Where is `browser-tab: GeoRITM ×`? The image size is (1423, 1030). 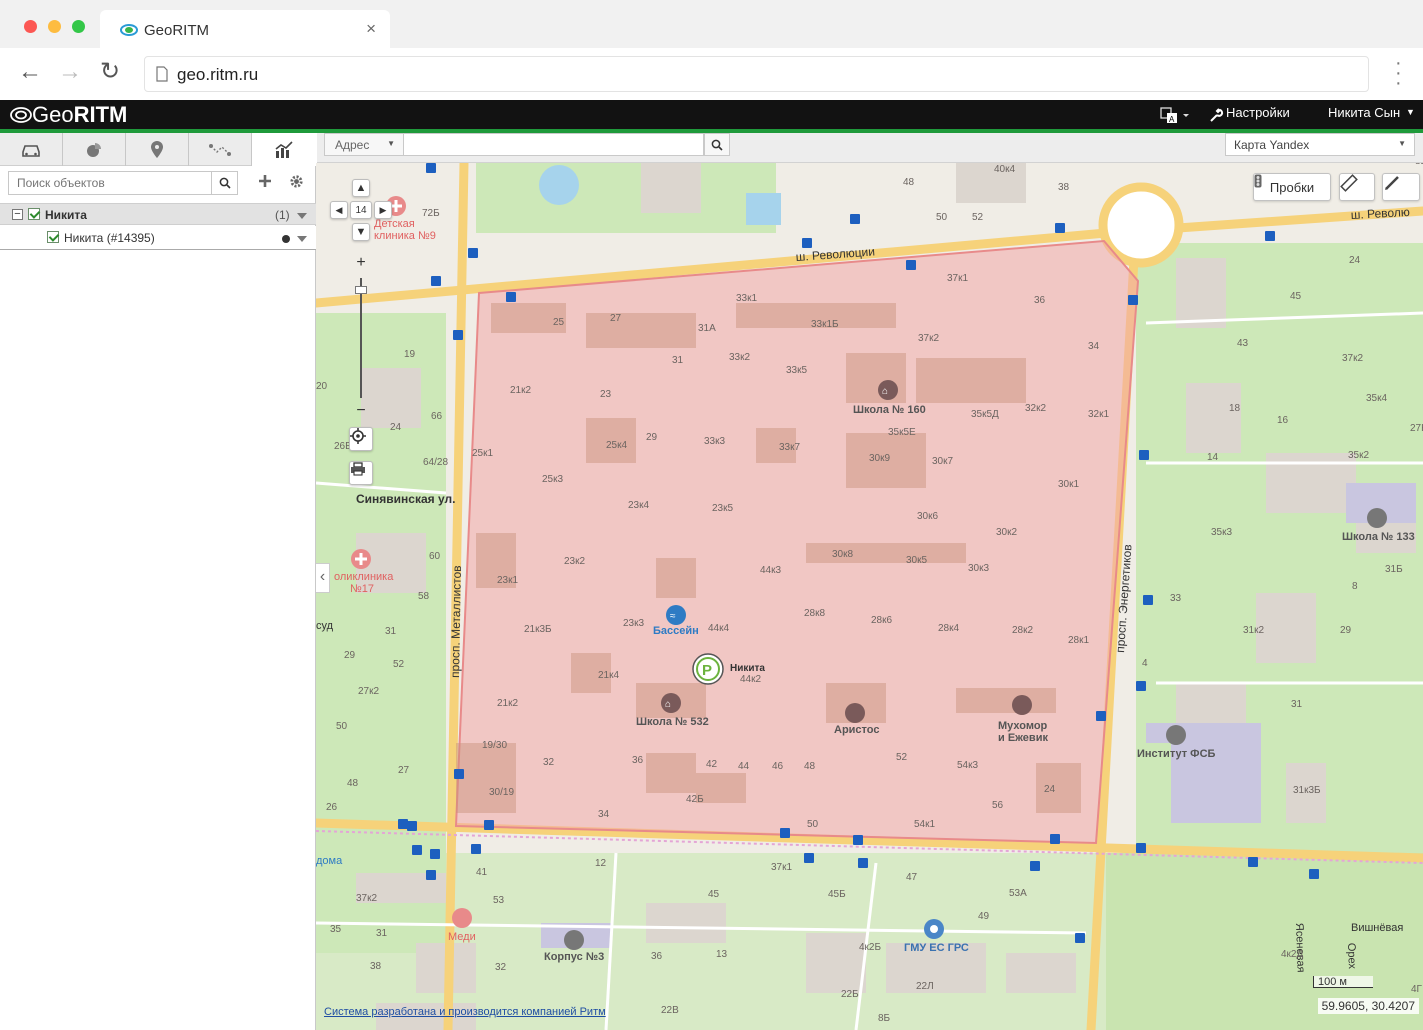 browser-tab: GeoRITM × is located at coordinates (245, 29).